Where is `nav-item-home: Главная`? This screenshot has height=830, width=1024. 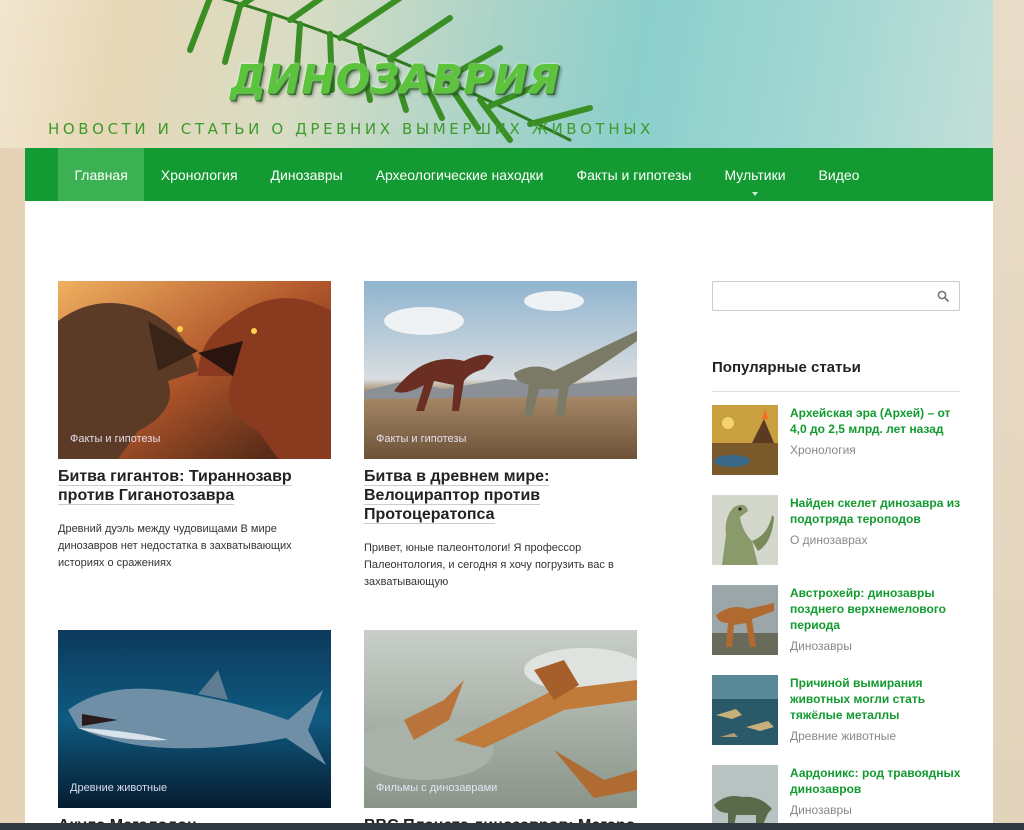
nav-item-home: Главная is located at coordinates (101, 174).